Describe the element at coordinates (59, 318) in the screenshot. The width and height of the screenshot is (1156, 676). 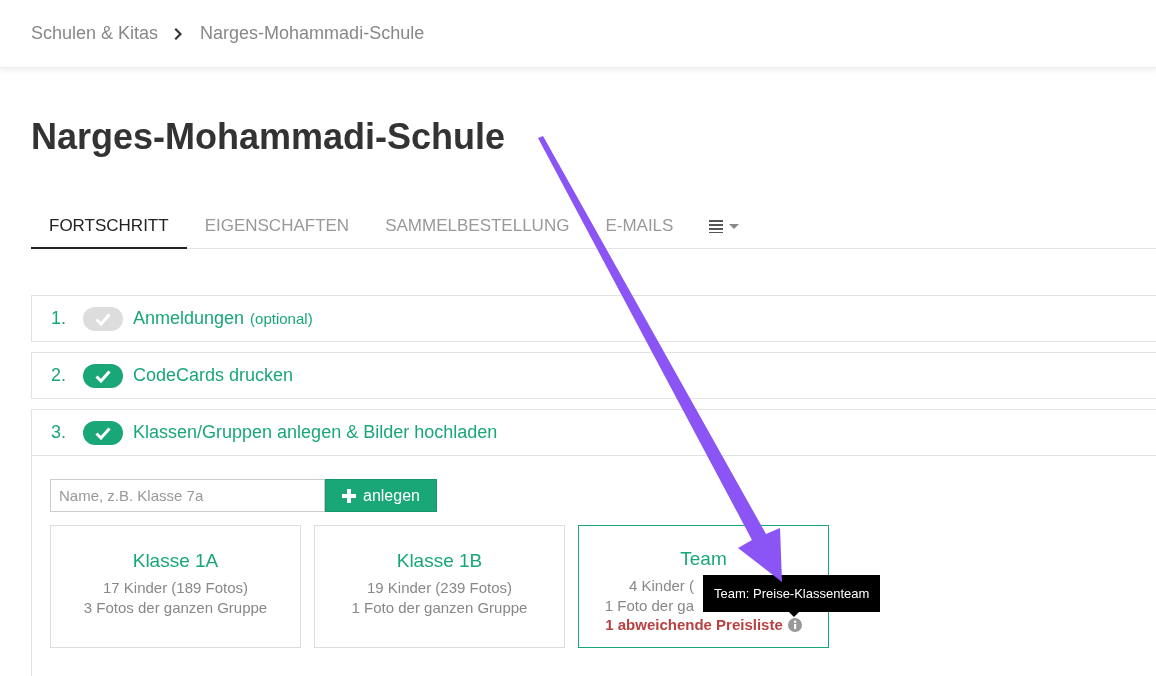
I see `step-number: 1.` at that location.